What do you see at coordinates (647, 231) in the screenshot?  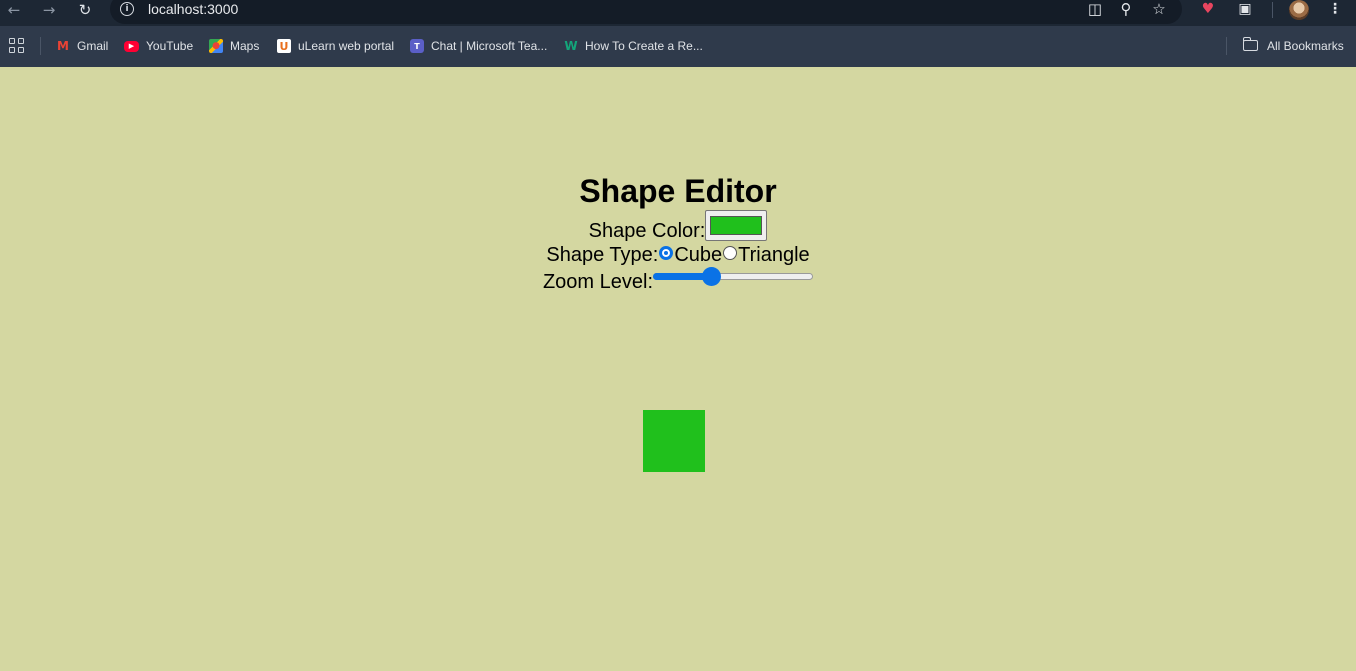 I see `color-label: Shape Color:` at bounding box center [647, 231].